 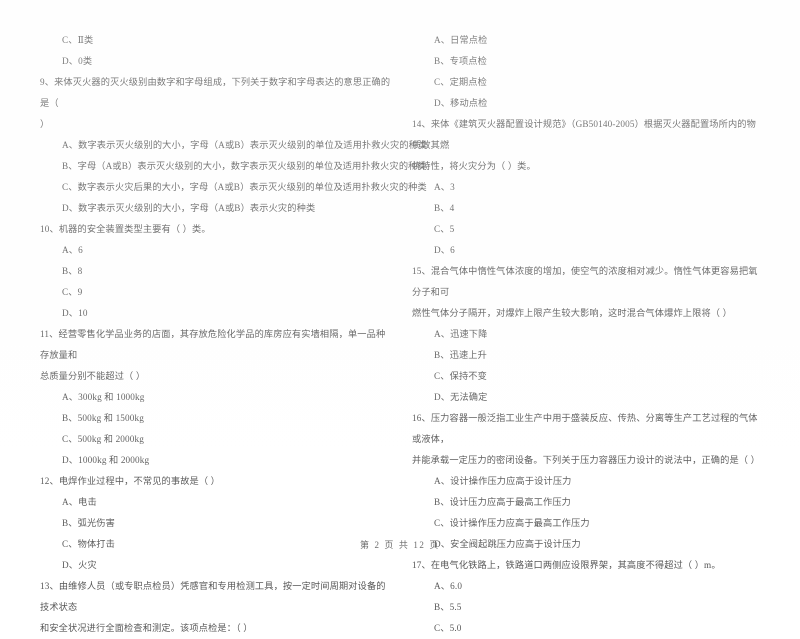 What do you see at coordinates (512, 523) in the screenshot?
I see `option-item: C、设计操作压力应高于最高工作压力` at bounding box center [512, 523].